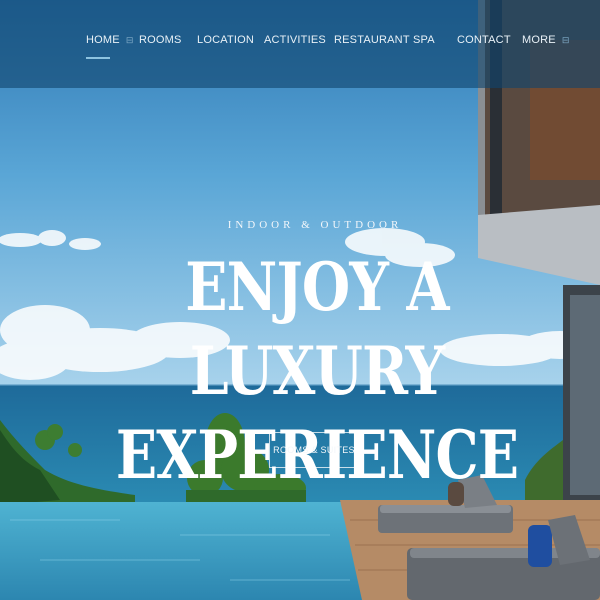  I want to click on nav-item-rooms: ROOMS, so click(160, 40).